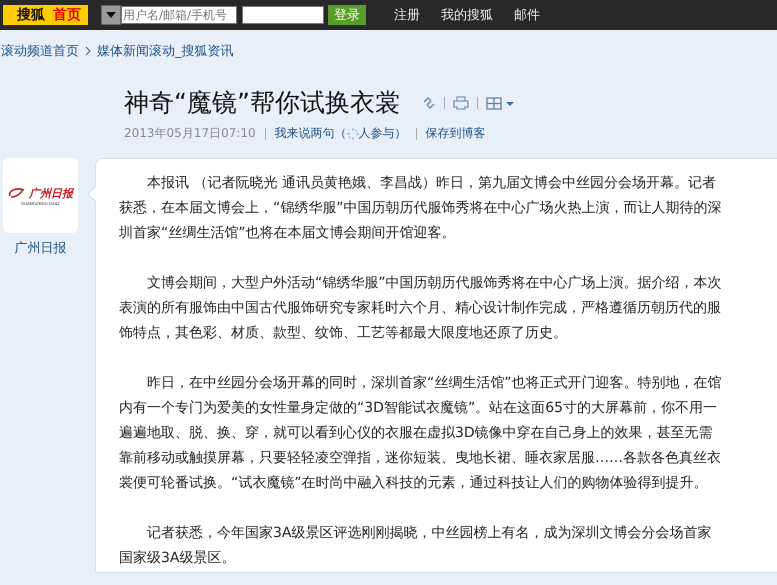 The image size is (777, 585). I want to click on nav-link: 邮件, so click(527, 15).